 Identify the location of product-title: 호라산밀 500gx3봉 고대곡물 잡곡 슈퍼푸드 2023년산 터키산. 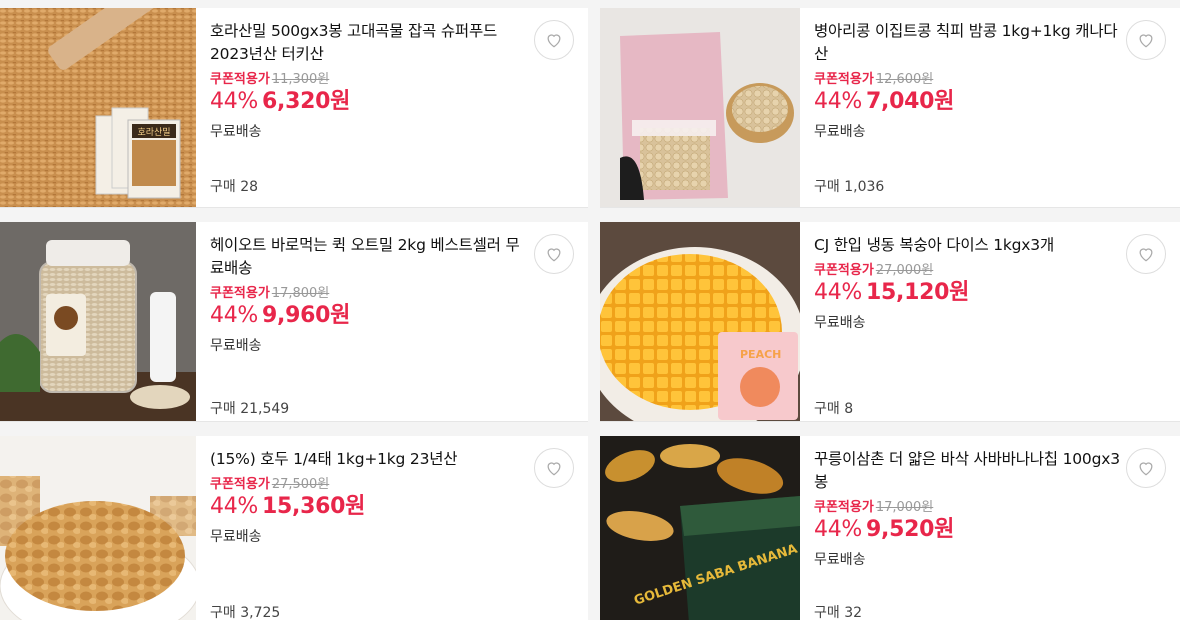
(367, 43).